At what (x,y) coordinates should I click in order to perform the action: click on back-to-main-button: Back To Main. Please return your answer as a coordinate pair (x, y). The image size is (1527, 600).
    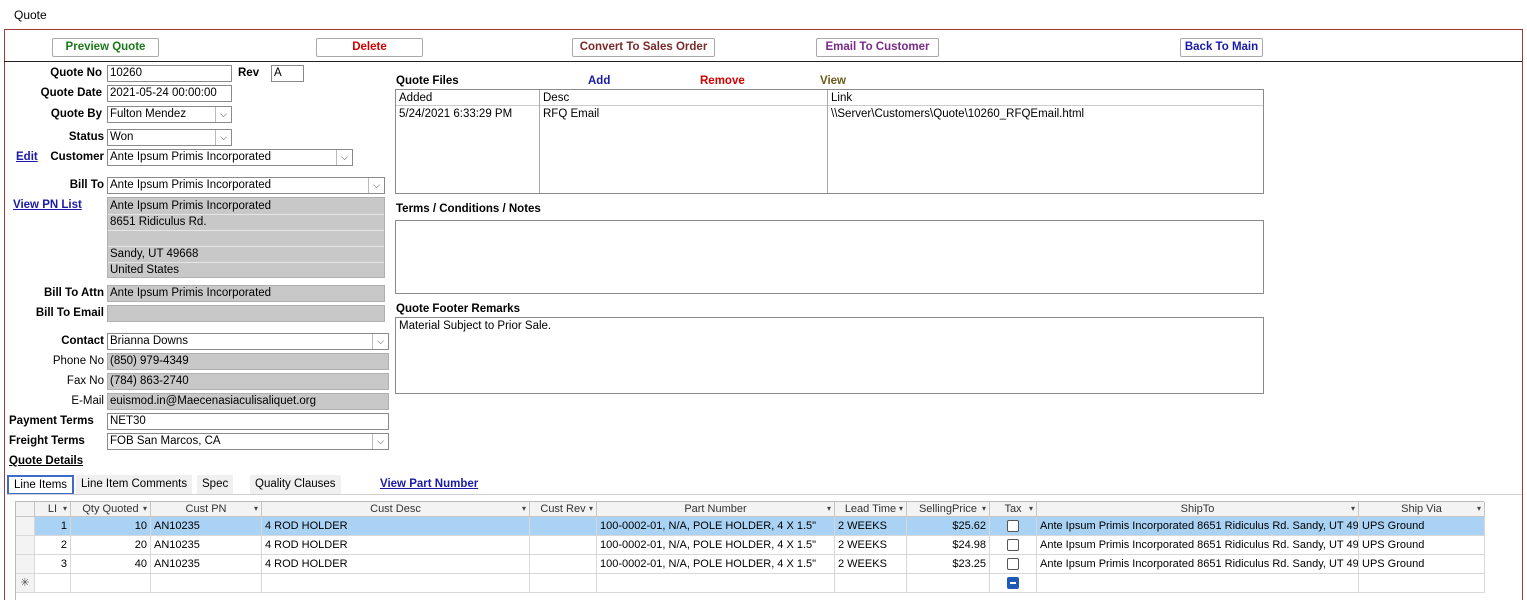
    Looking at the image, I should click on (1221, 47).